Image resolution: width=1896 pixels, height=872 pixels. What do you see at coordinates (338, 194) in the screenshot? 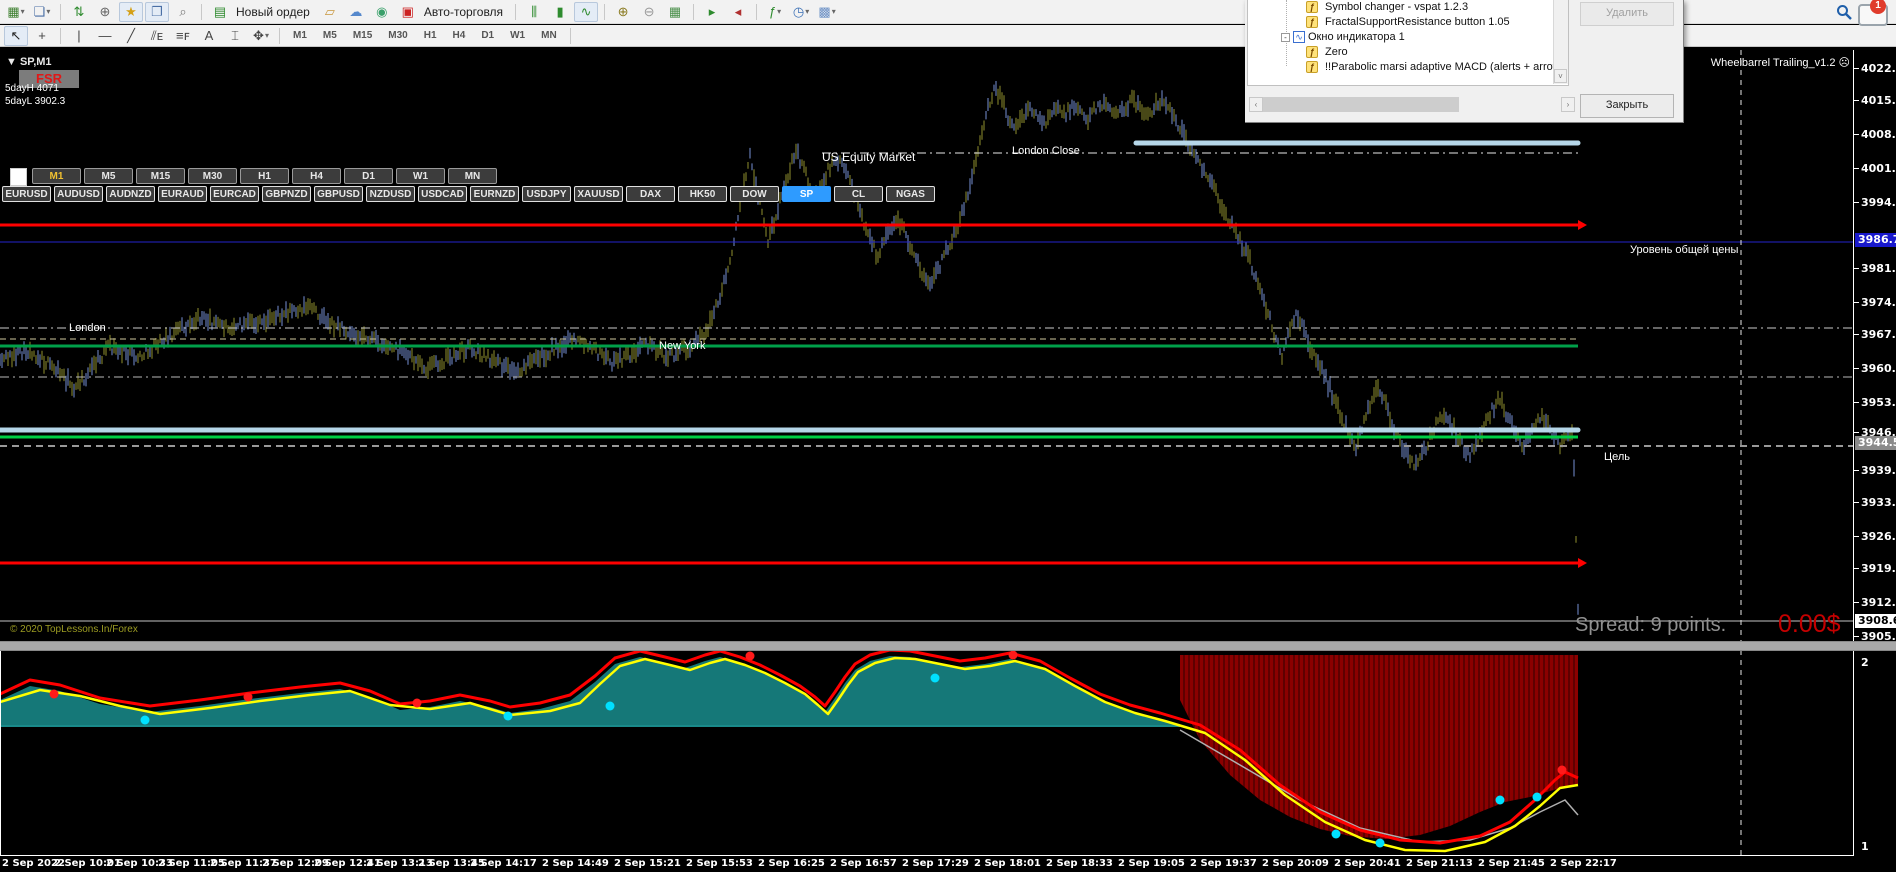
I see `chart-symbol-button-gbpusd: GBPUSD` at bounding box center [338, 194].